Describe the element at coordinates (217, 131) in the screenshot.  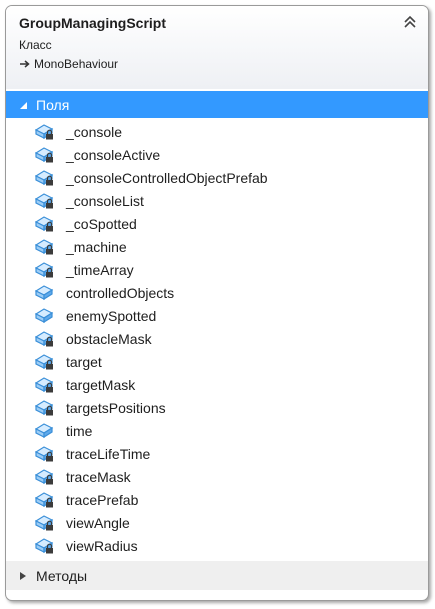
I see `field-row: _console` at that location.